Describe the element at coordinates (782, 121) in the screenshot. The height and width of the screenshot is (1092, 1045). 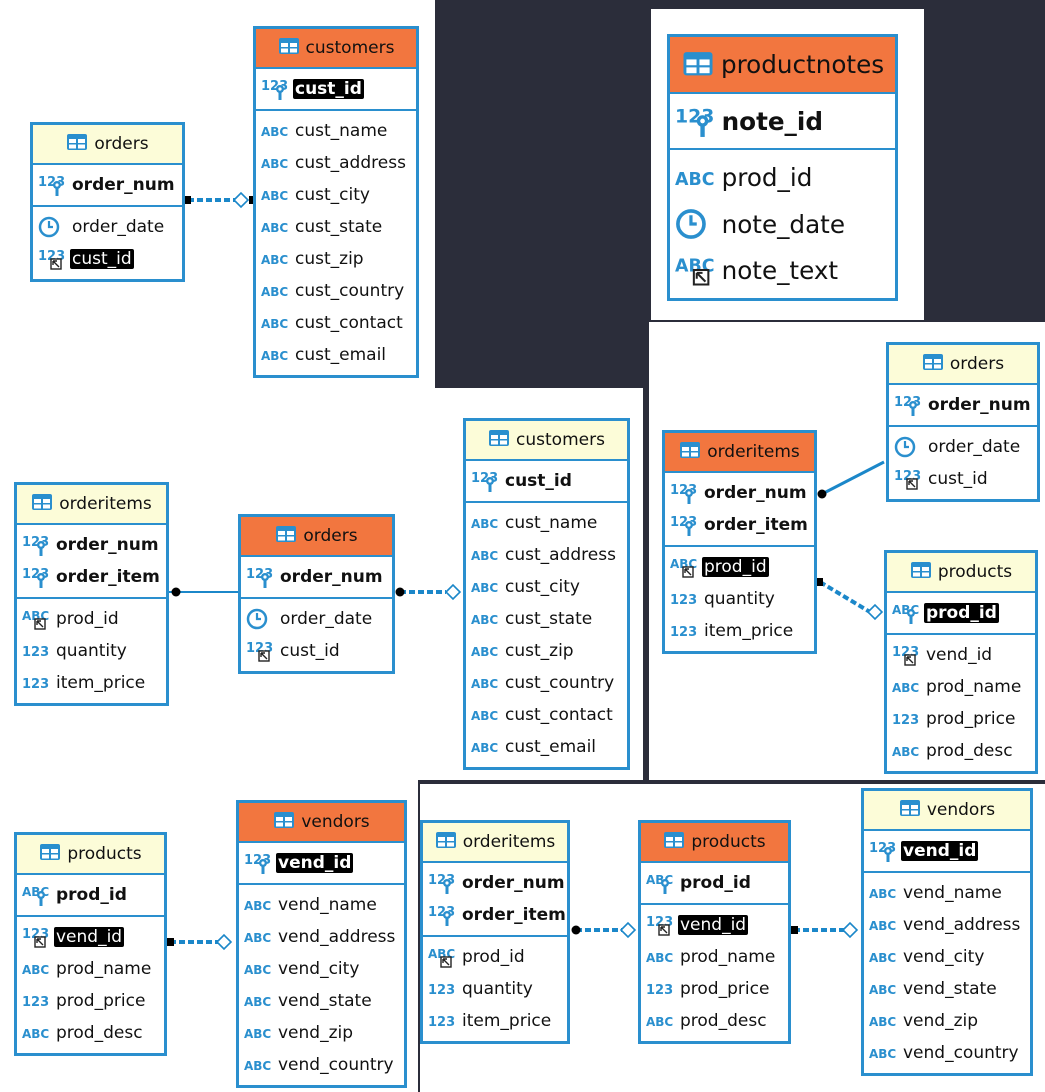
I see `key-column-row: 123 note_id` at that location.